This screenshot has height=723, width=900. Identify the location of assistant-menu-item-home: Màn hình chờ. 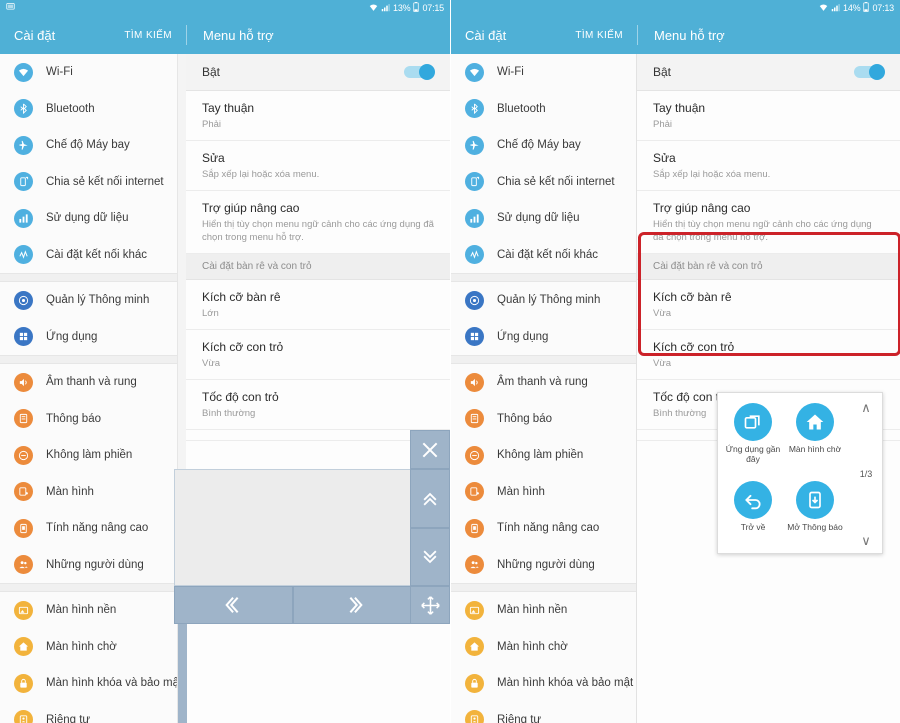
(815, 440).